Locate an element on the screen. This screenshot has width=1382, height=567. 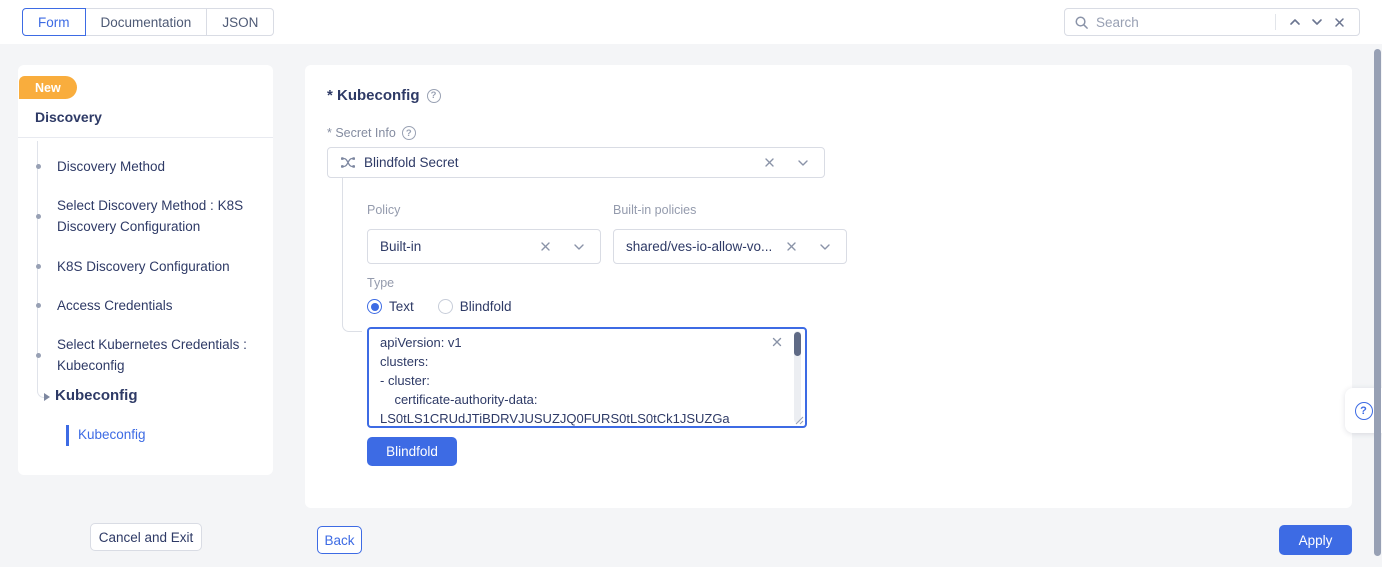
textarea-clear-icon is located at coordinates (777, 344).